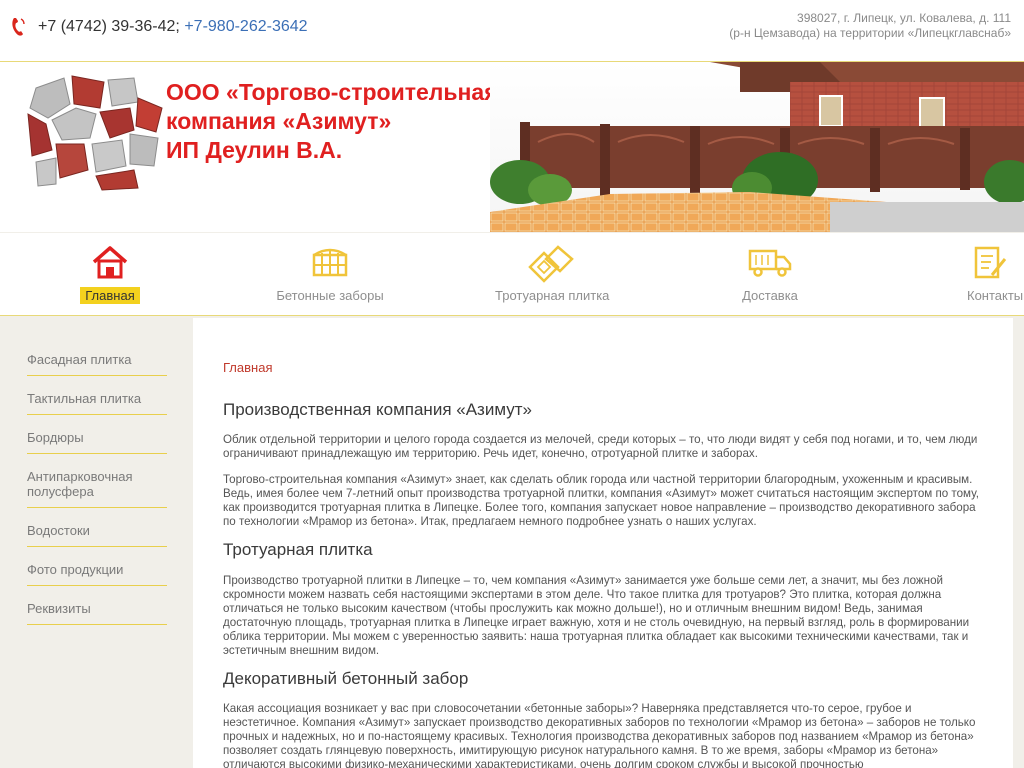 This screenshot has width=1024, height=768. I want to click on section-title-company: Производственная компания «Азимут», so click(377, 409).